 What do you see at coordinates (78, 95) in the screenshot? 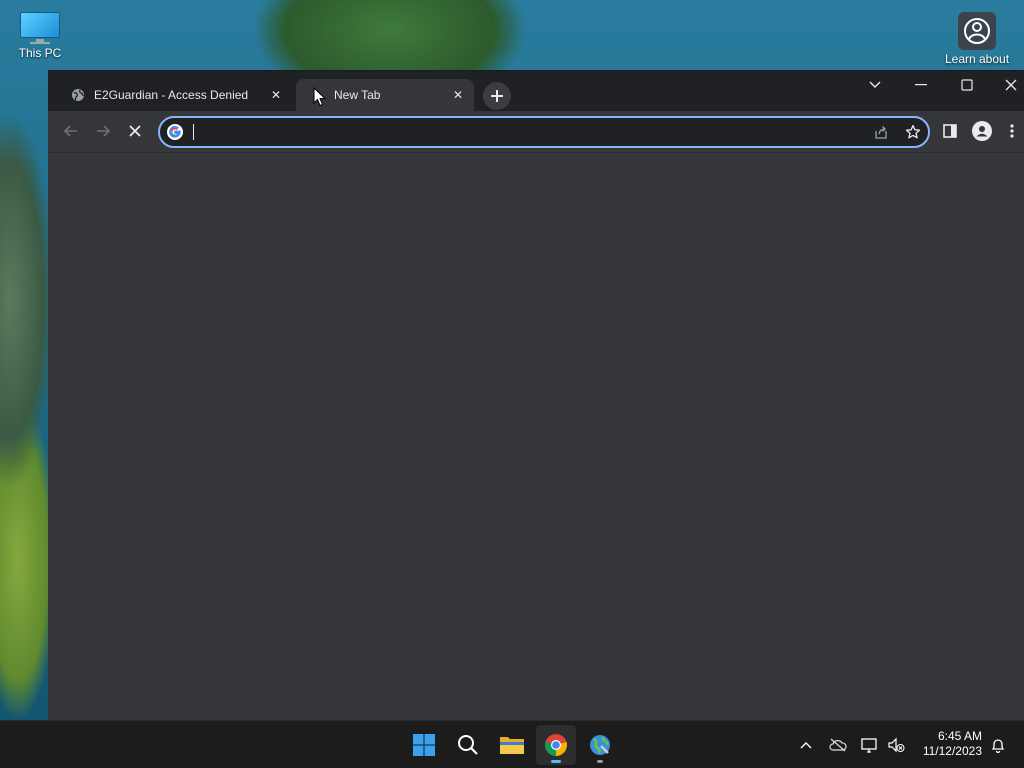
I see `globe-icon` at bounding box center [78, 95].